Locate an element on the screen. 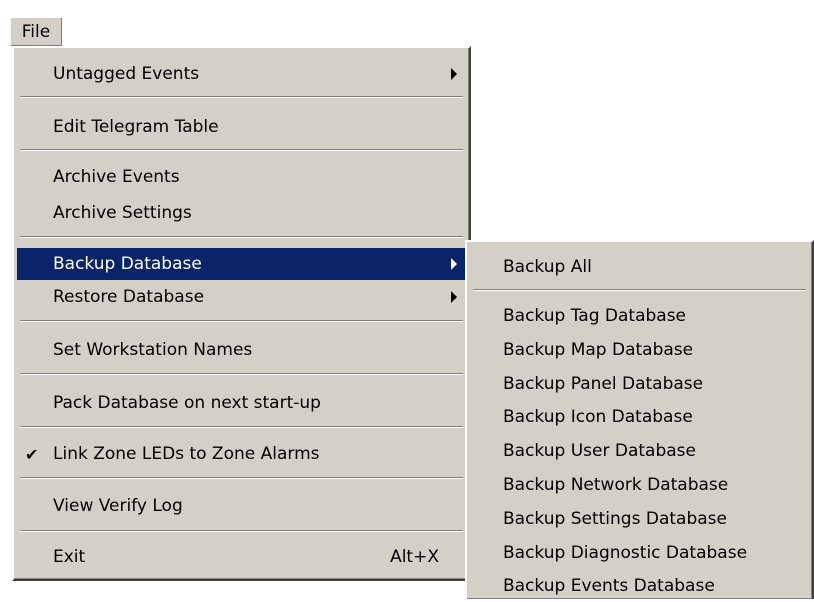 Image resolution: width=814 pixels, height=602 pixels. menu-item-label: Backup Database is located at coordinates (127, 264).